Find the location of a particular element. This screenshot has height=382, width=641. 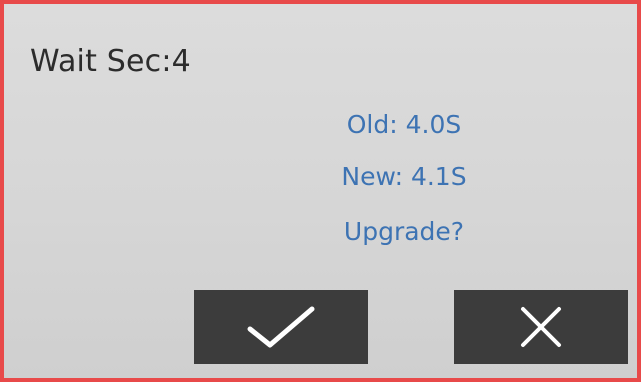

upgrade-question: Upgrade? is located at coordinates (404, 231).